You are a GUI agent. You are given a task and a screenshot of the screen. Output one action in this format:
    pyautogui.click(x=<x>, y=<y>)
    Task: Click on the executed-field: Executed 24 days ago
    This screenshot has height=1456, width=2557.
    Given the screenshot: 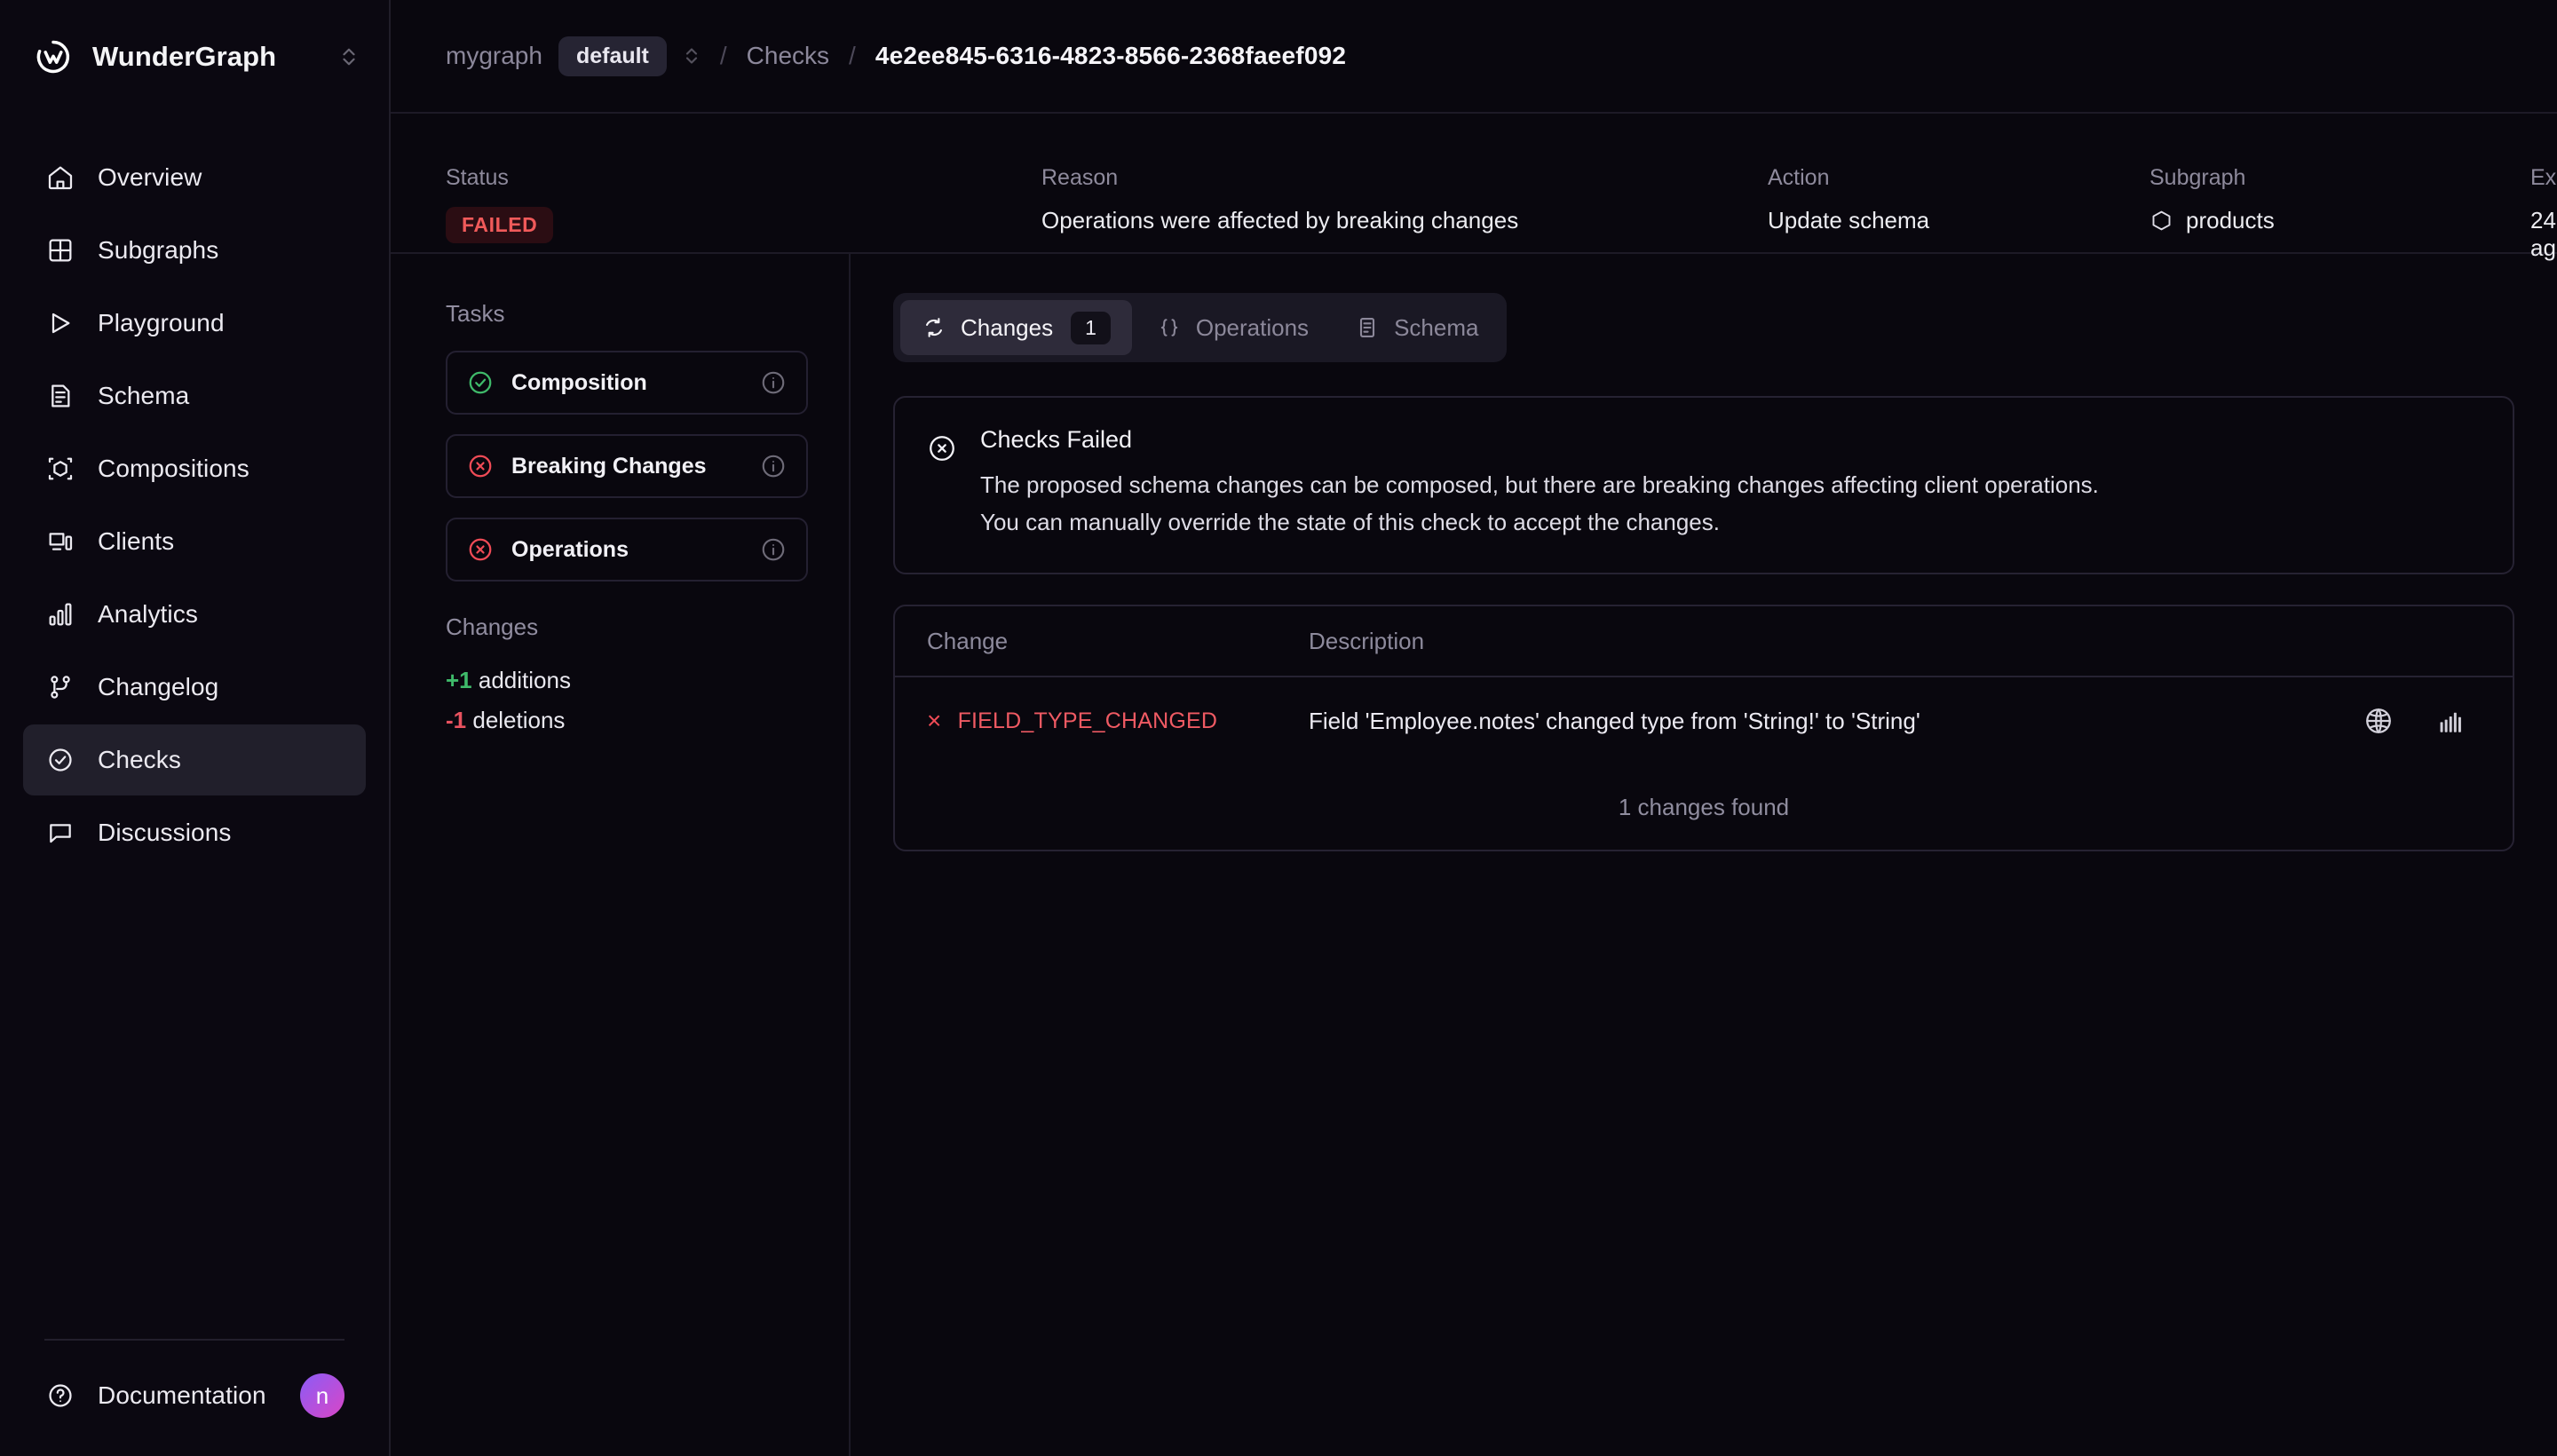 What is the action you would take?
    pyautogui.click(x=2543, y=213)
    